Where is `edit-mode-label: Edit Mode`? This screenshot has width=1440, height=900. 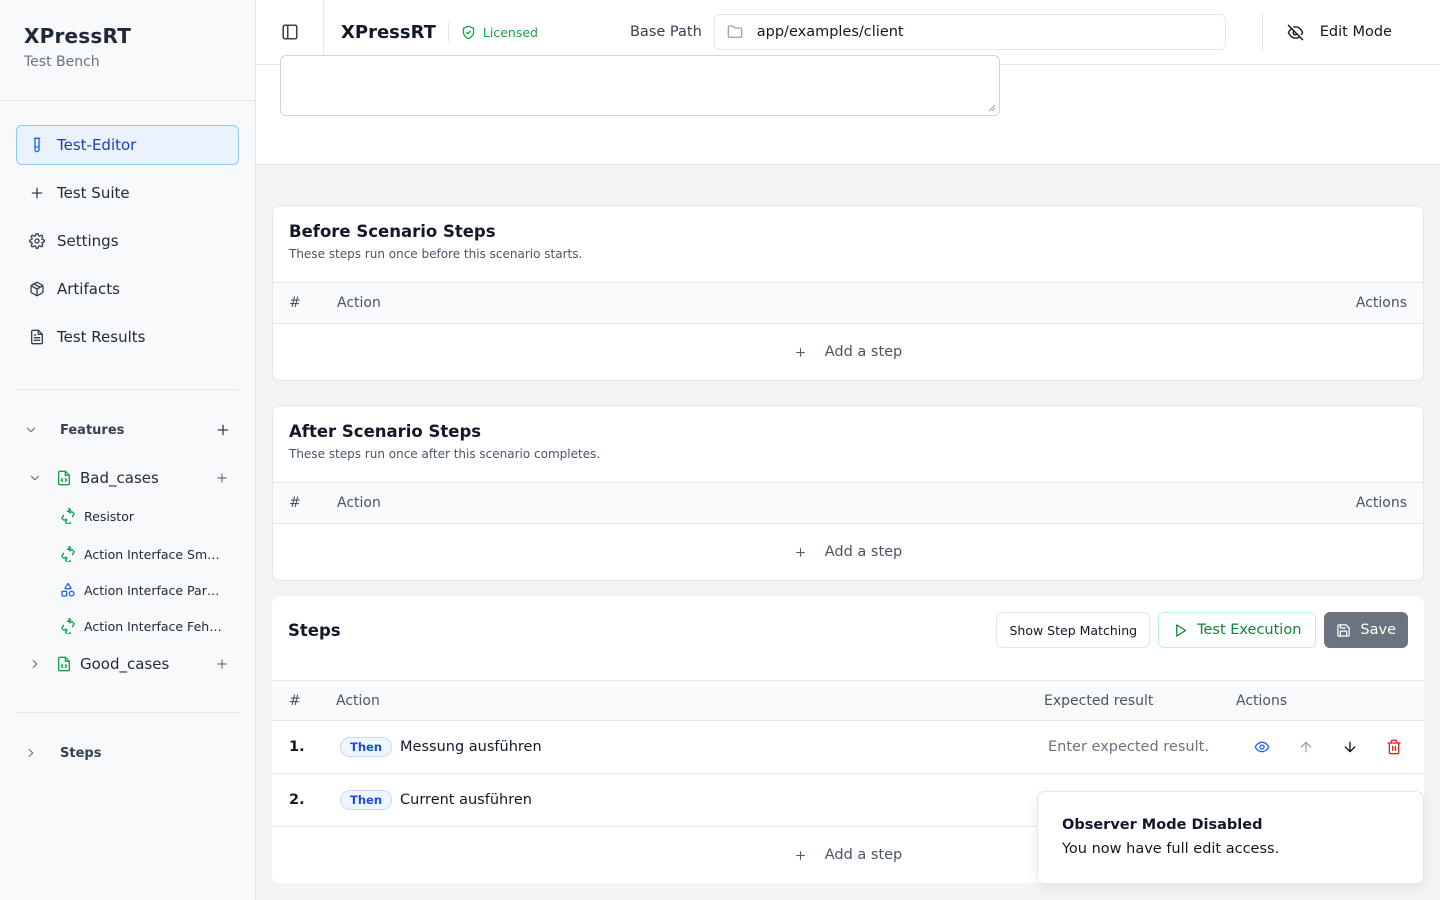
edit-mode-label: Edit Mode is located at coordinates (1355, 32).